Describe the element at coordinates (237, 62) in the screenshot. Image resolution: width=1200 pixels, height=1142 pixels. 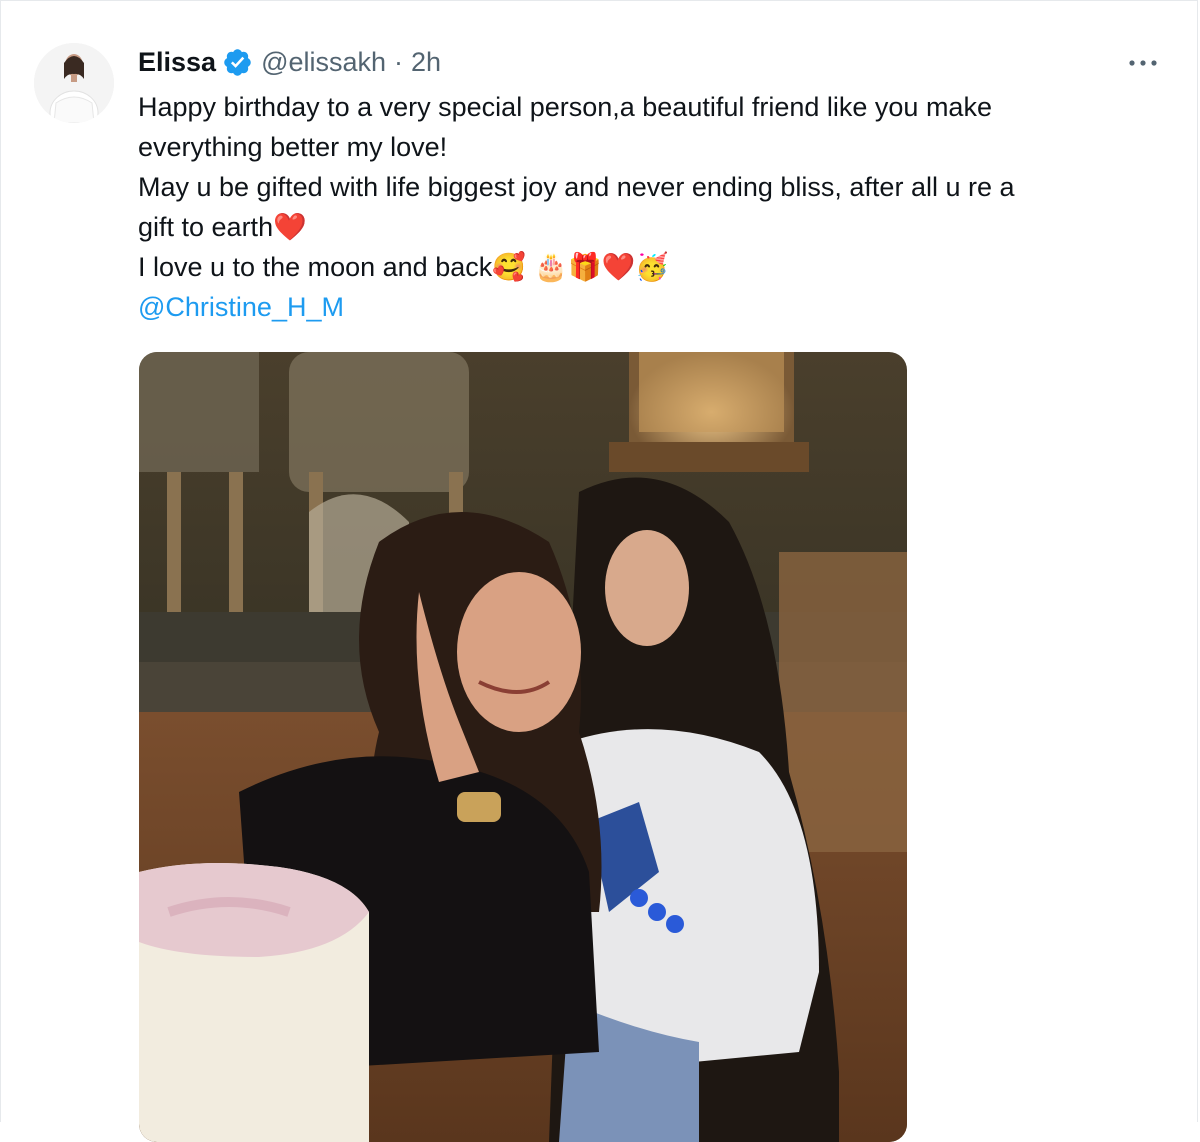
I see `verified-badge-icon` at that location.